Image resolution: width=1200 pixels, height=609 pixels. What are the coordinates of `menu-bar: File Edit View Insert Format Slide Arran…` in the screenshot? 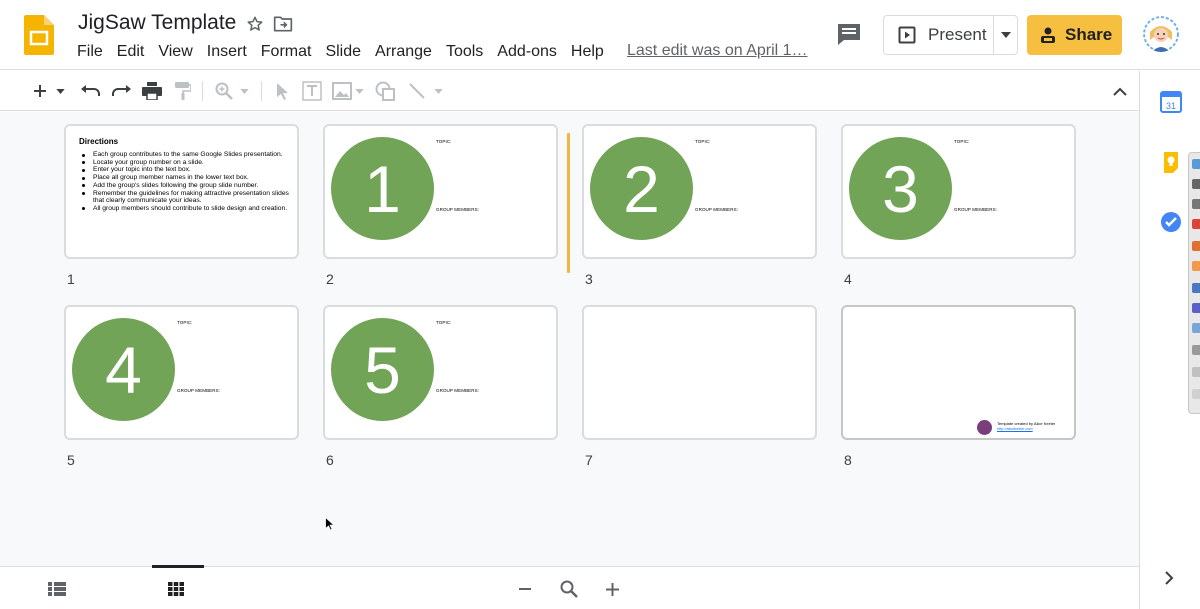 It's located at (343, 53).